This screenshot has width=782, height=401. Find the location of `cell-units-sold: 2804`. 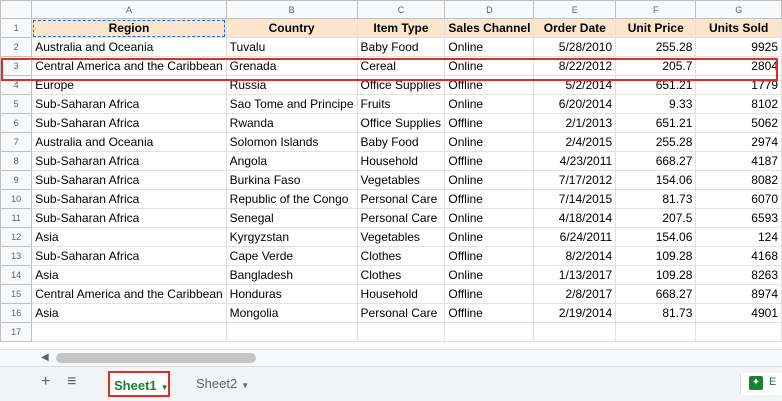

cell-units-sold: 2804 is located at coordinates (738, 66).